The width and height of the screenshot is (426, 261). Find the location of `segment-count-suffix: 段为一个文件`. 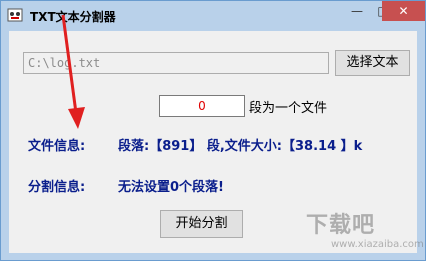

segment-count-suffix: 段为一个文件 is located at coordinates (288, 108).